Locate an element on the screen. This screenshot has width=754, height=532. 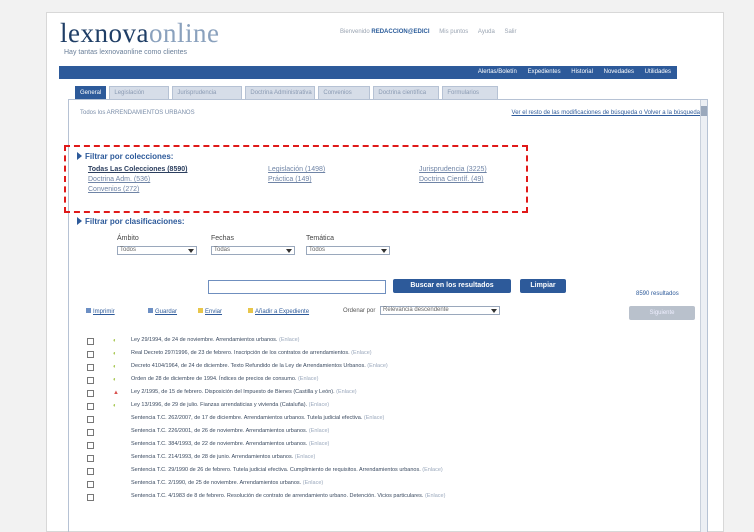
userbar-link-help: Ayuda is located at coordinates (486, 32).